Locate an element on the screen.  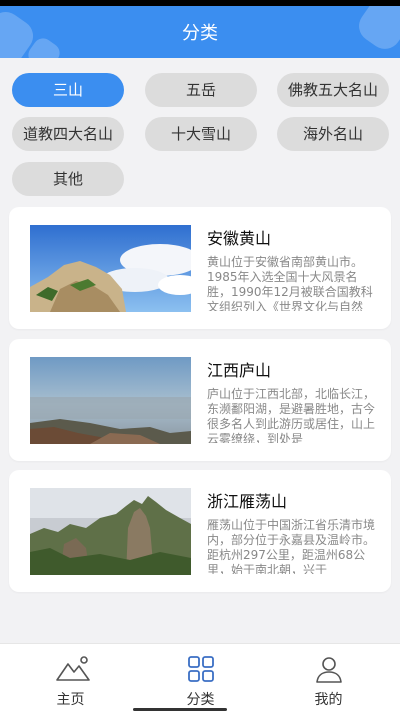
tab-home: 主页 is located at coordinates (70, 677).